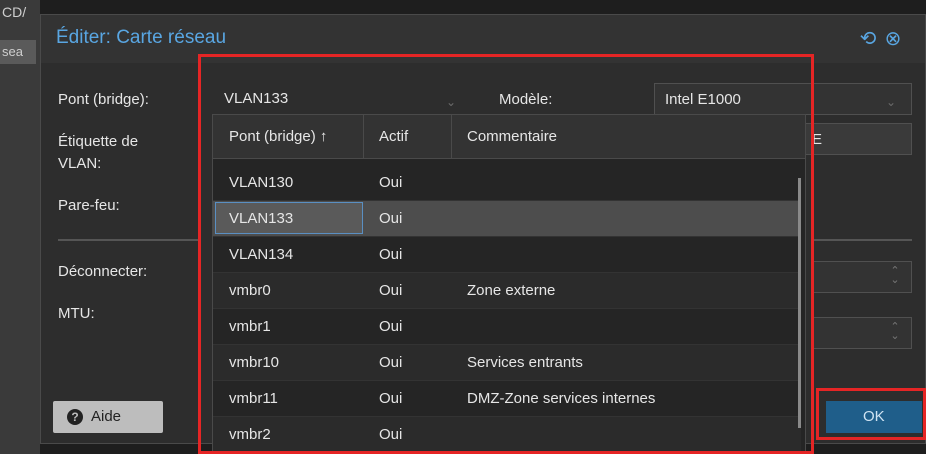  Describe the element at coordinates (98, 152) in the screenshot. I see `vlan-tag-label: Étiquette de VLAN:` at that location.